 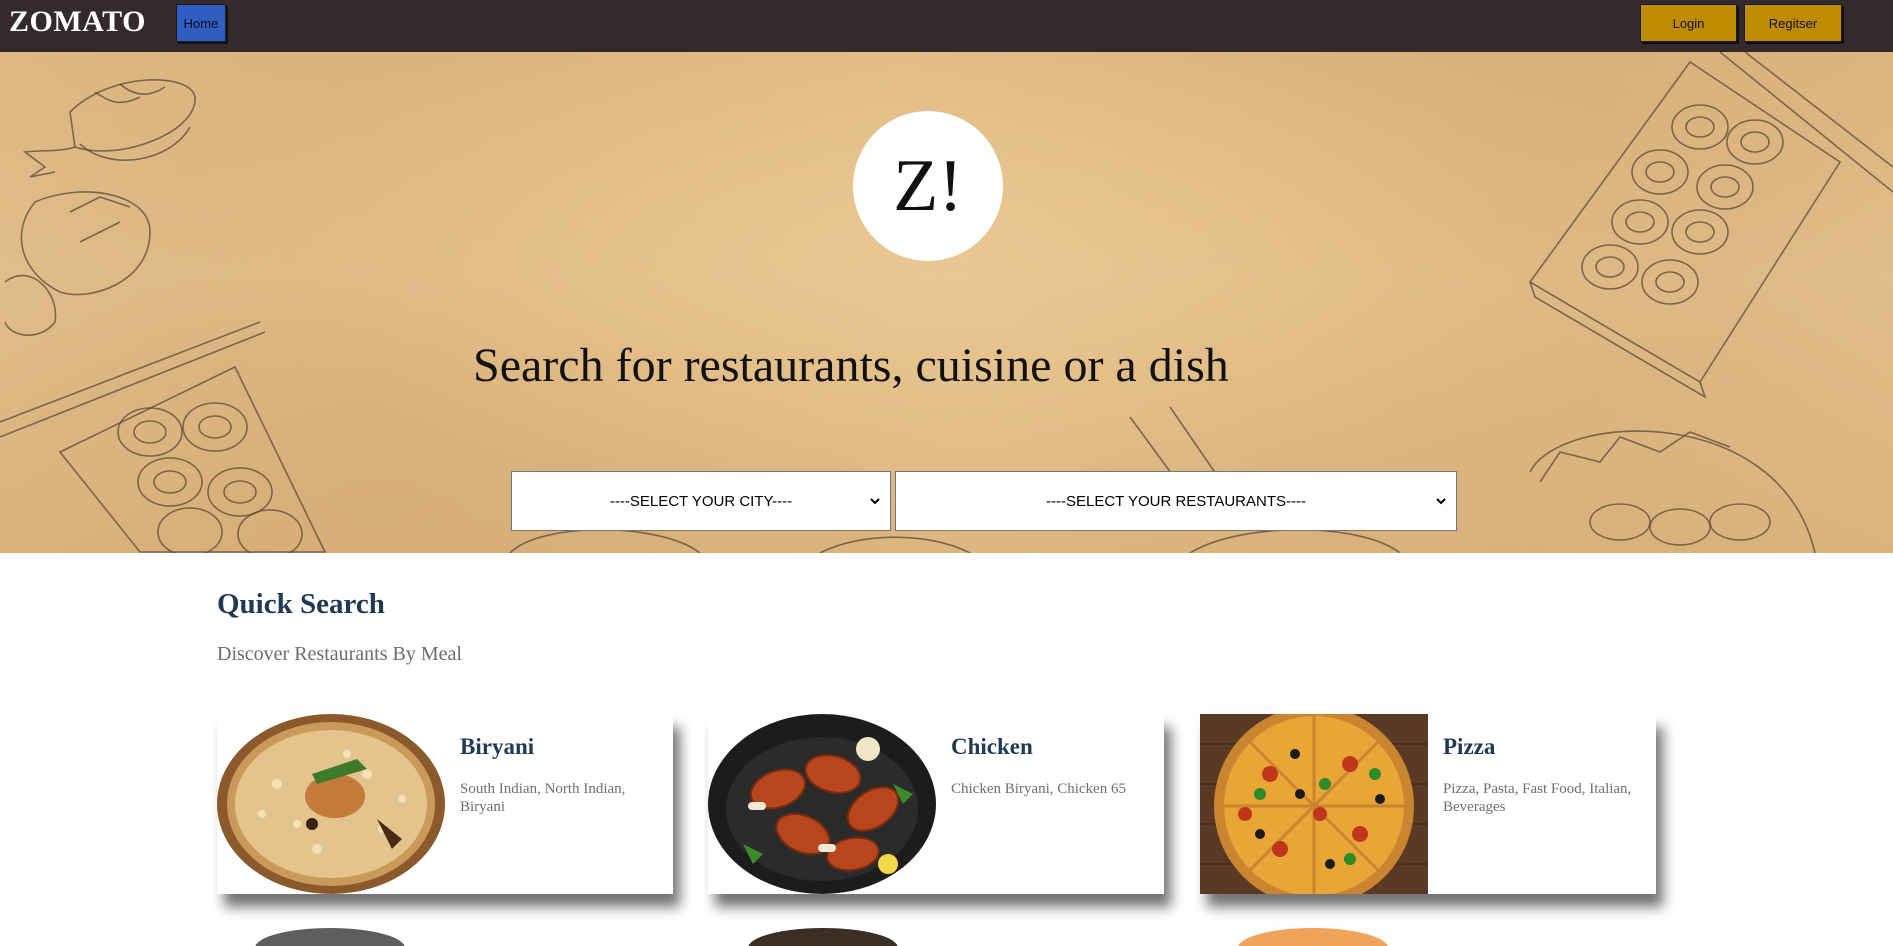 I want to click on restaurant-select: ----SELECT YOUR RESTAURANTS----, so click(x=1176, y=501).